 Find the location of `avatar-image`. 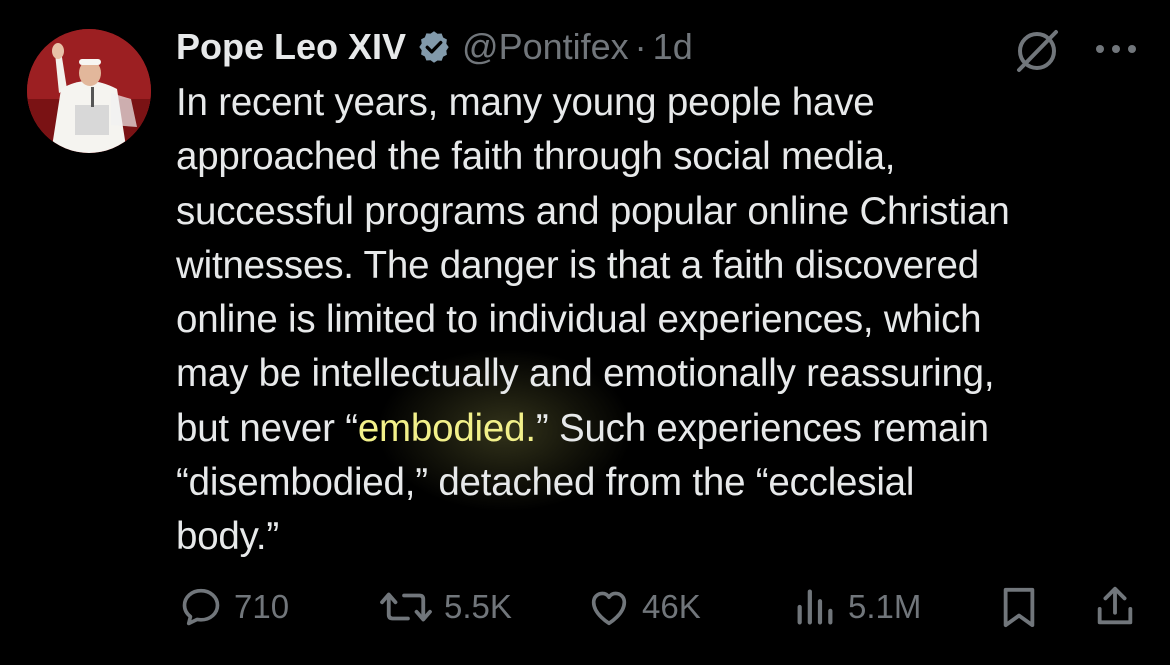

avatar-image is located at coordinates (89, 91).